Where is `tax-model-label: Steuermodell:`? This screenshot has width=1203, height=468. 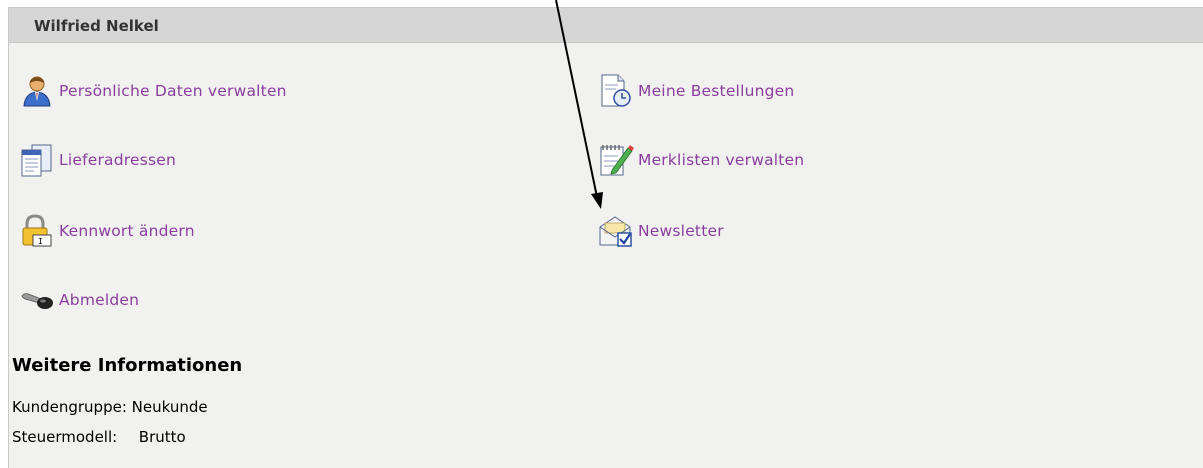
tax-model-label: Steuermodell: is located at coordinates (65, 437).